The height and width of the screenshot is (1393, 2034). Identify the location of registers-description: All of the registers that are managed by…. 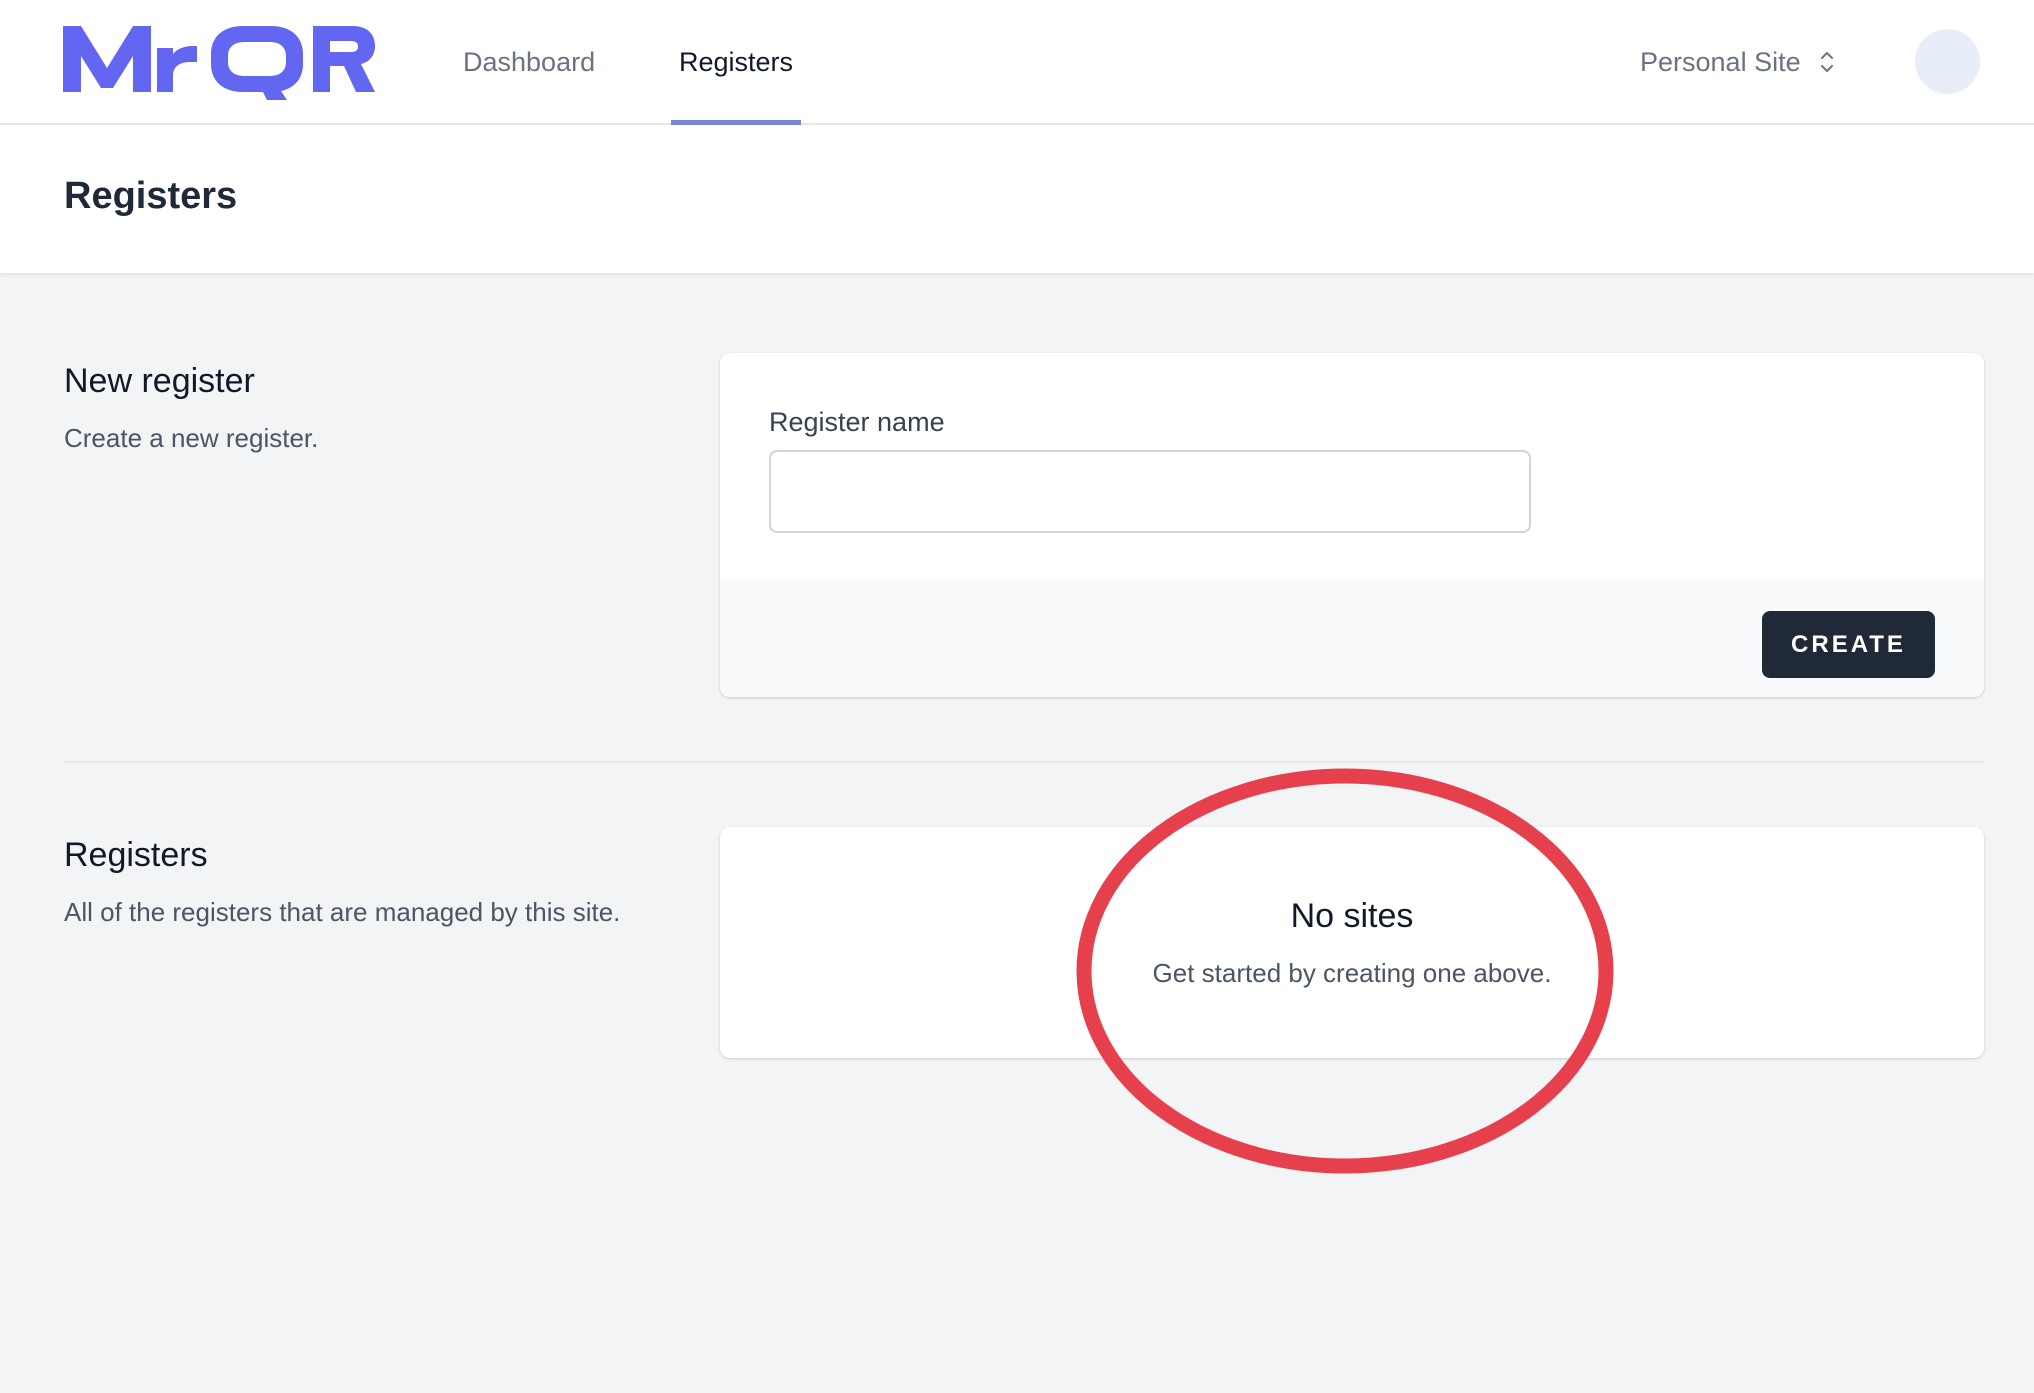
(342, 912).